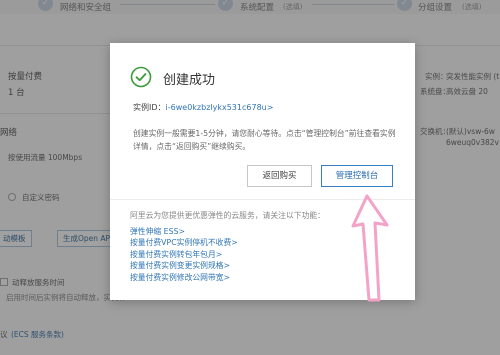  What do you see at coordinates (370, 248) in the screenshot?
I see `annotation-arrow-icon` at bounding box center [370, 248].